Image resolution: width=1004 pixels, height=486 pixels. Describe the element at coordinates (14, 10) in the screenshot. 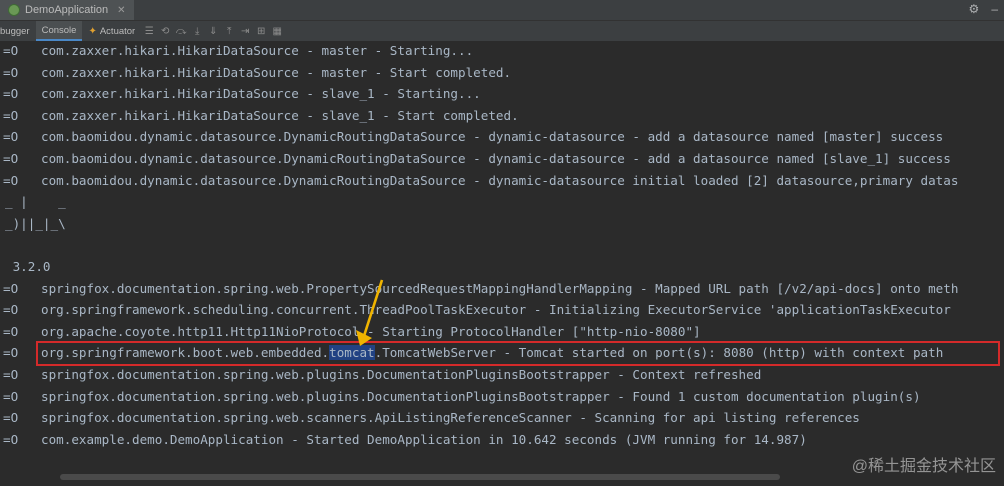

I see `spring-app-icon` at that location.